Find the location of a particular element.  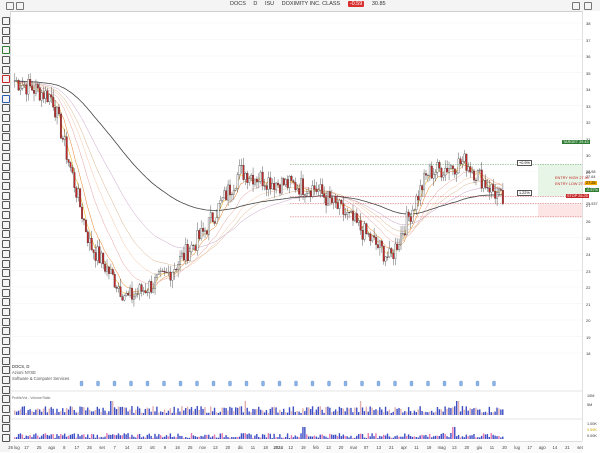

left-measure-tag: 1.22% is located at coordinates (524, 193).